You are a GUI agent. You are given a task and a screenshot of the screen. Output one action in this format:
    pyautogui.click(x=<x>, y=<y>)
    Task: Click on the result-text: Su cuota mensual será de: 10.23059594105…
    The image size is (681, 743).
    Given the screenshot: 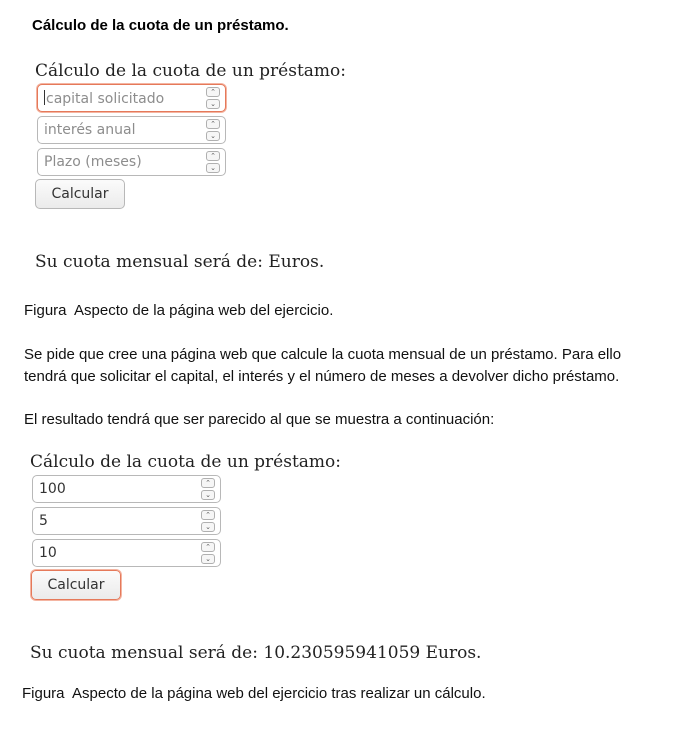 What is the action you would take?
    pyautogui.click(x=256, y=653)
    